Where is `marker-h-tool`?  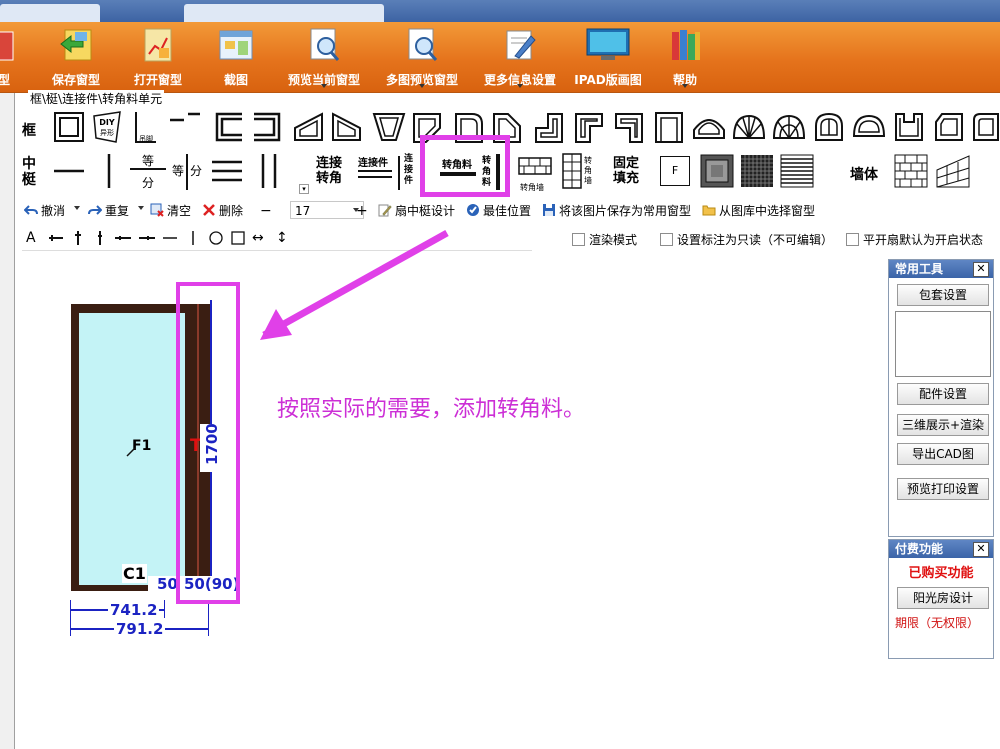 marker-h-tool is located at coordinates (123, 240).